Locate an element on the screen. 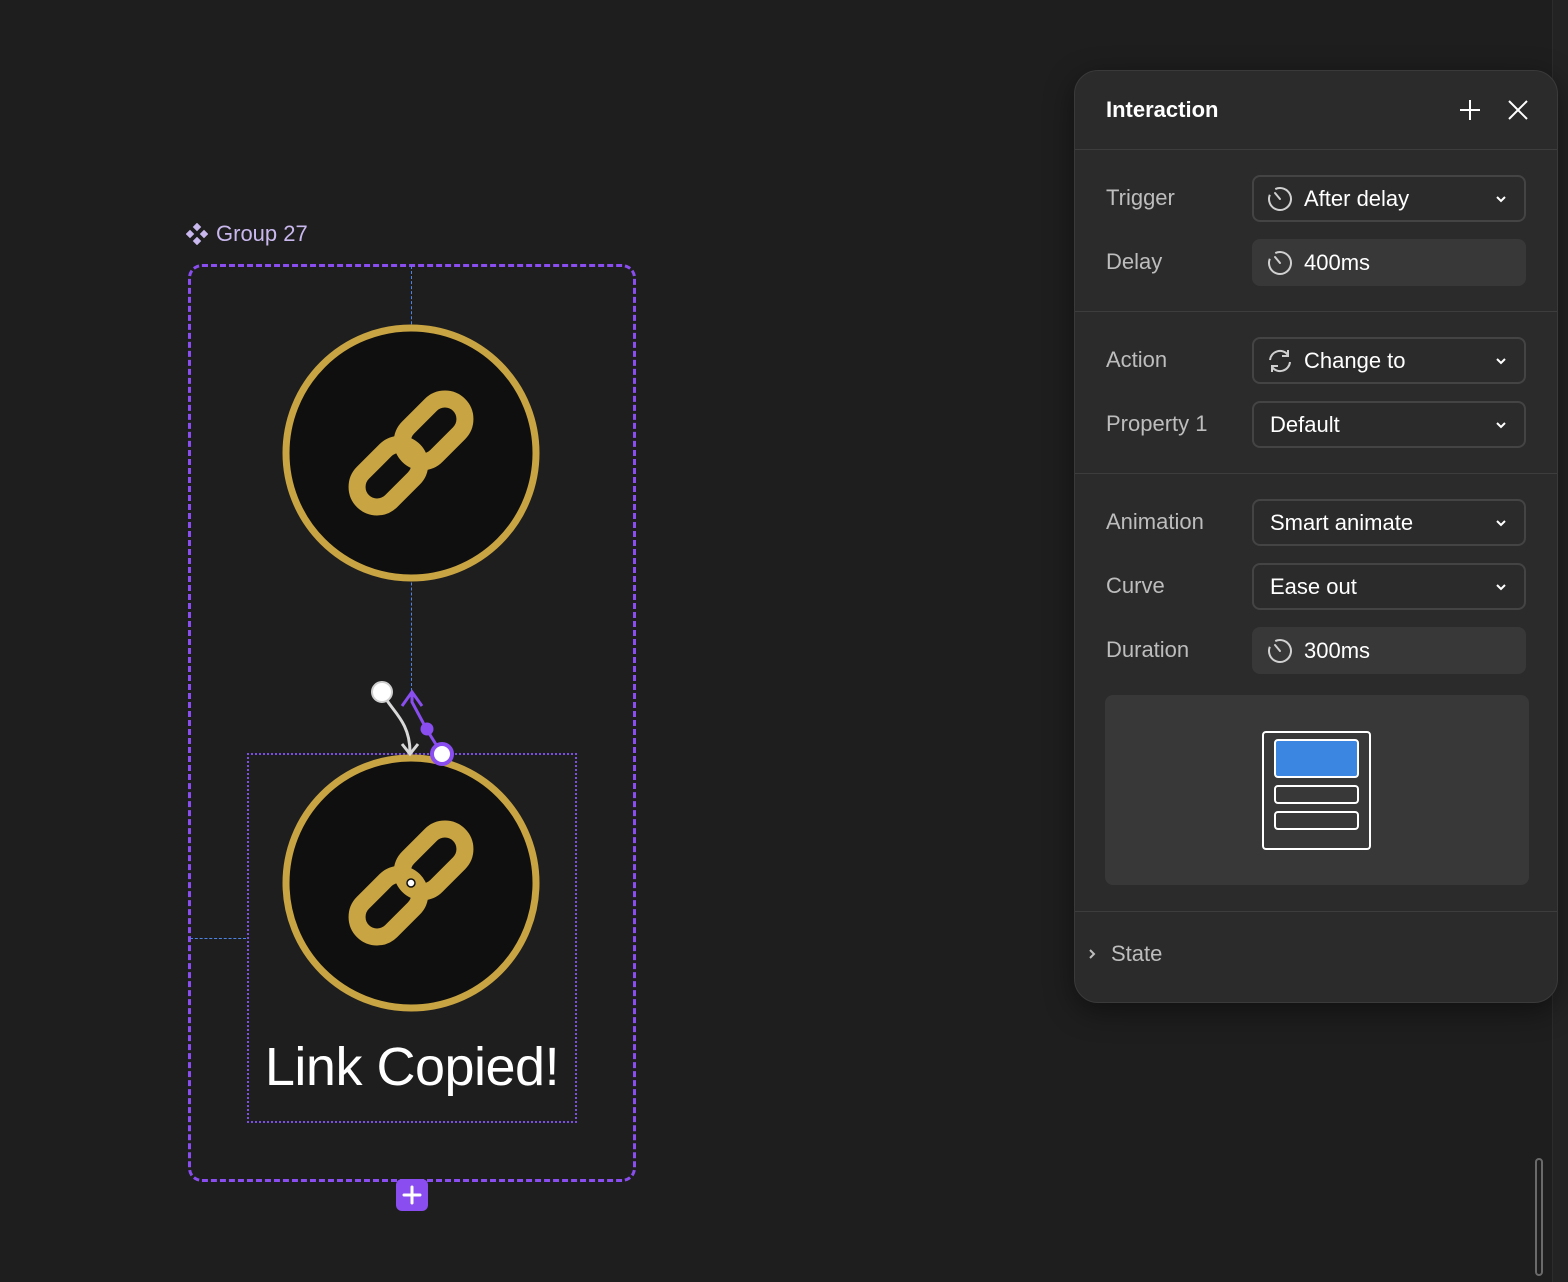 The image size is (1568, 1282). state-section-toggle: State is located at coordinates (1123, 954).